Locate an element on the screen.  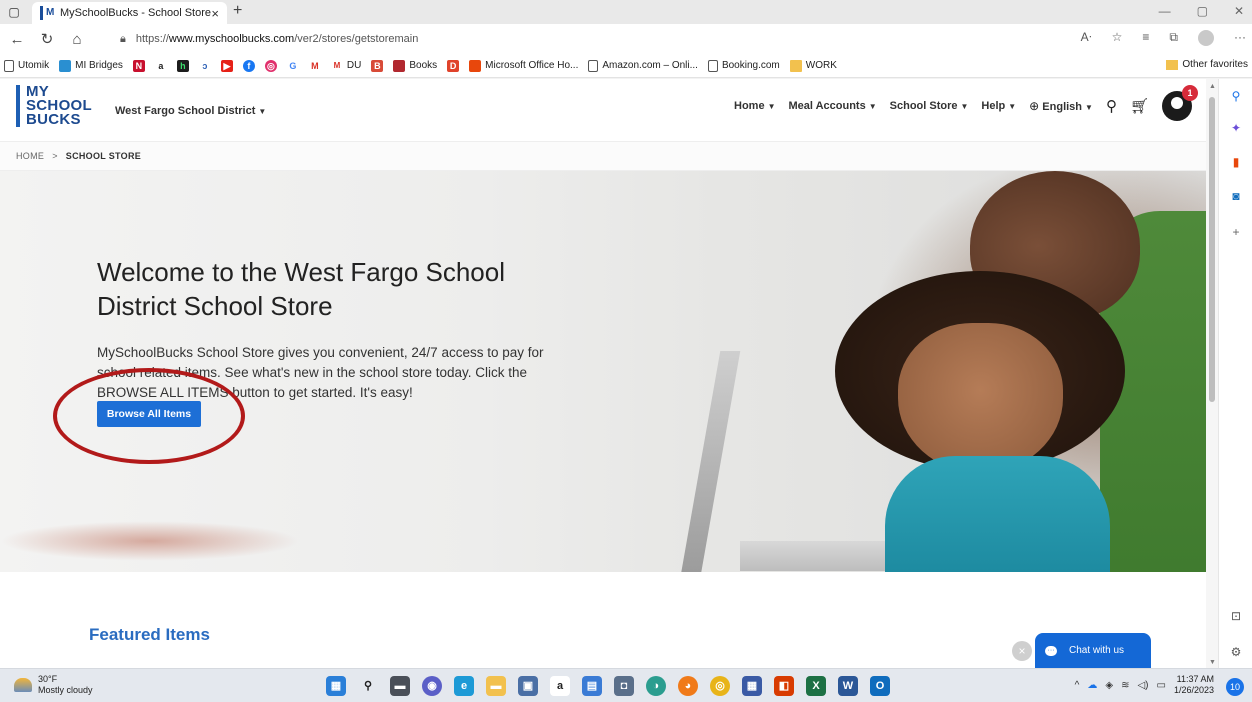
district-selector: West Fargo School District ▼ is located at coordinates (190, 111).